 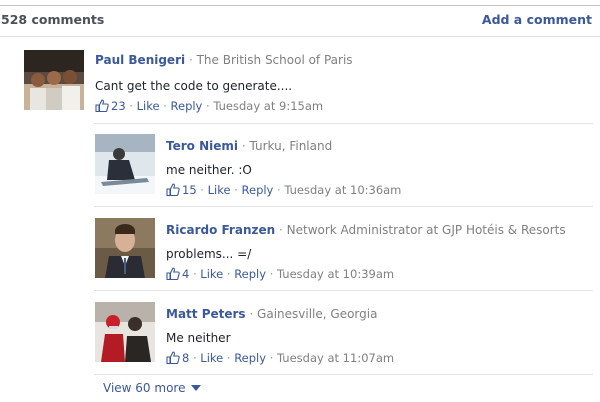 What do you see at coordinates (144, 388) in the screenshot?
I see `view-more-label: View 60 more` at bounding box center [144, 388].